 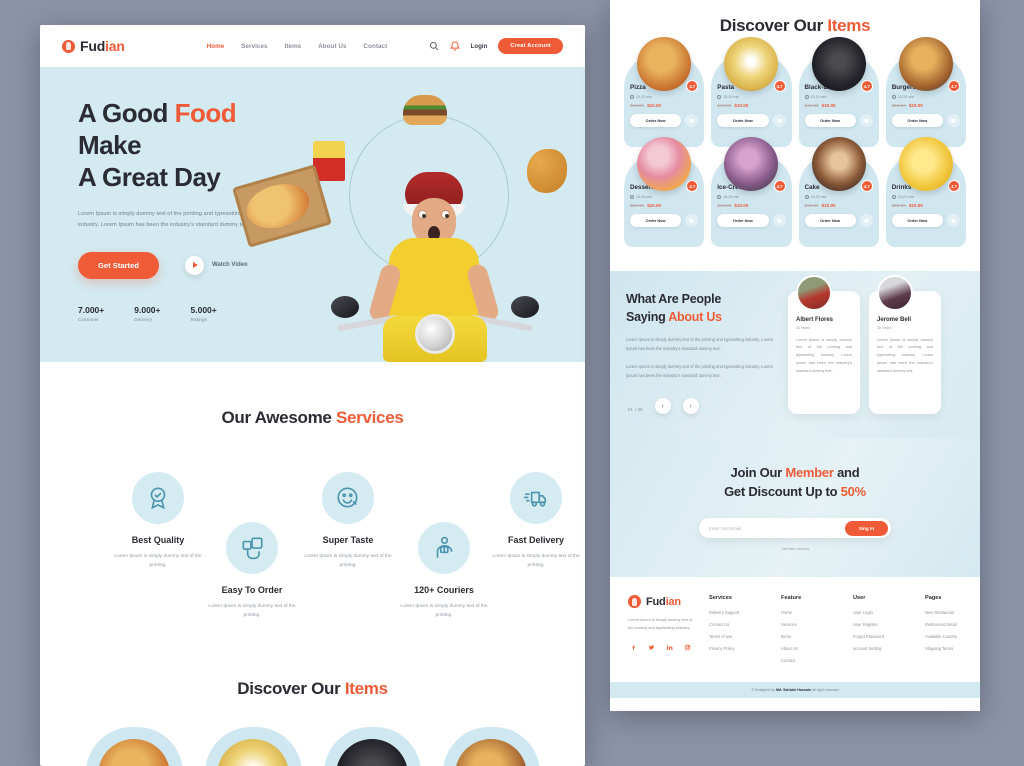 I want to click on footer-logo-text: Fudian, so click(x=663, y=601).